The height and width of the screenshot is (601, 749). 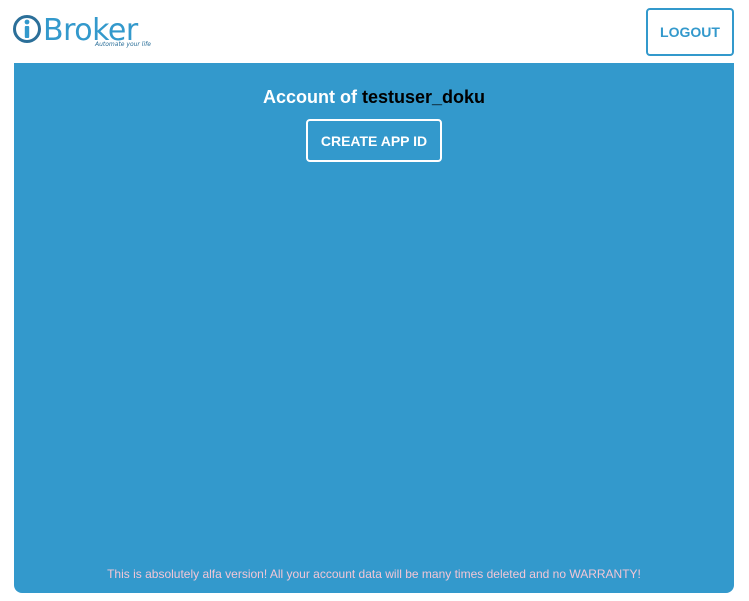 I want to click on ibroker-logo: Broker Automate your life, so click(x=92, y=34).